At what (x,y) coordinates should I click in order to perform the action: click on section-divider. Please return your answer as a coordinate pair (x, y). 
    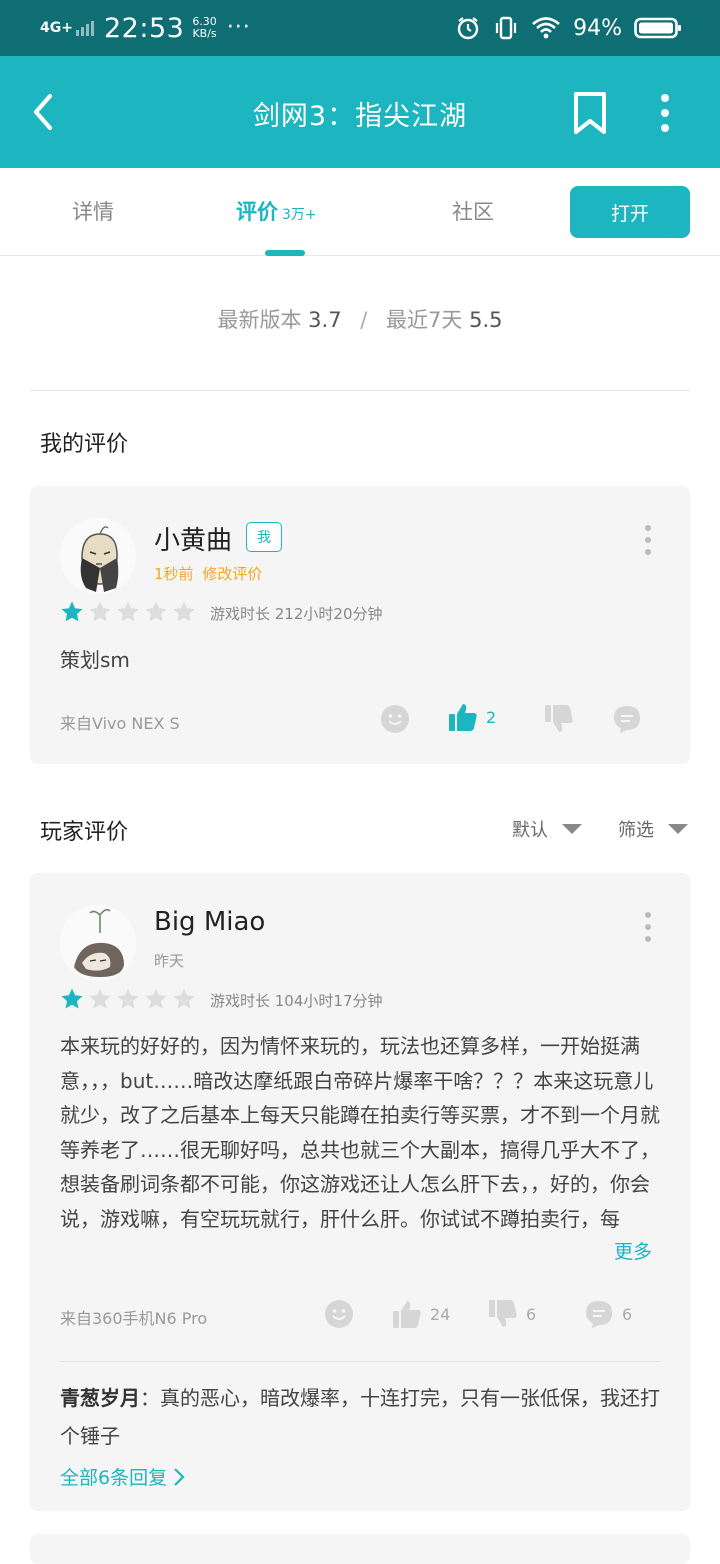
    Looking at the image, I should click on (360, 390).